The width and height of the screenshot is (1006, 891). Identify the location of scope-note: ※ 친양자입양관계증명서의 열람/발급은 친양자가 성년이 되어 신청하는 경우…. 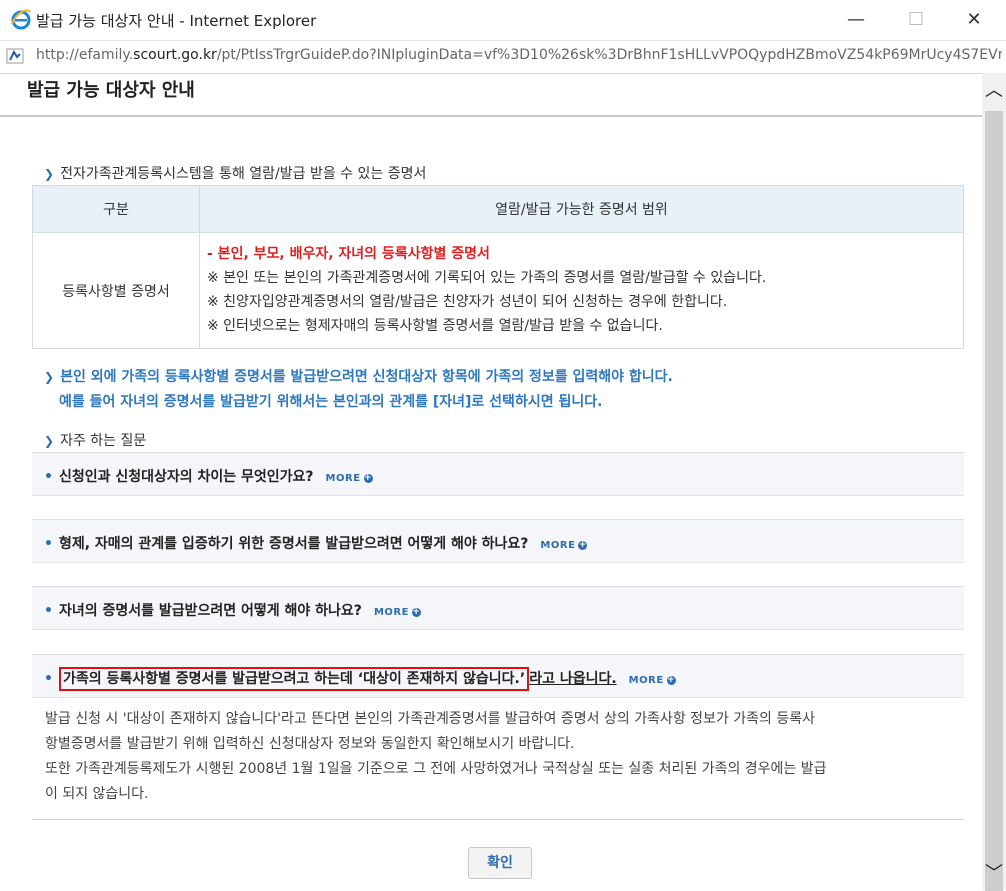
(467, 302).